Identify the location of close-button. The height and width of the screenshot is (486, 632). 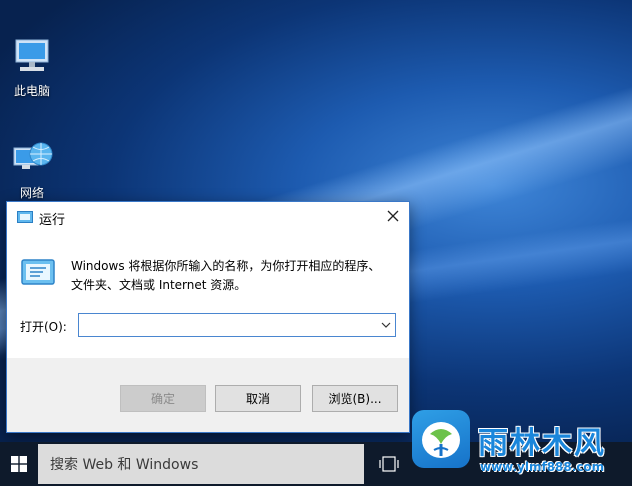
(393, 216).